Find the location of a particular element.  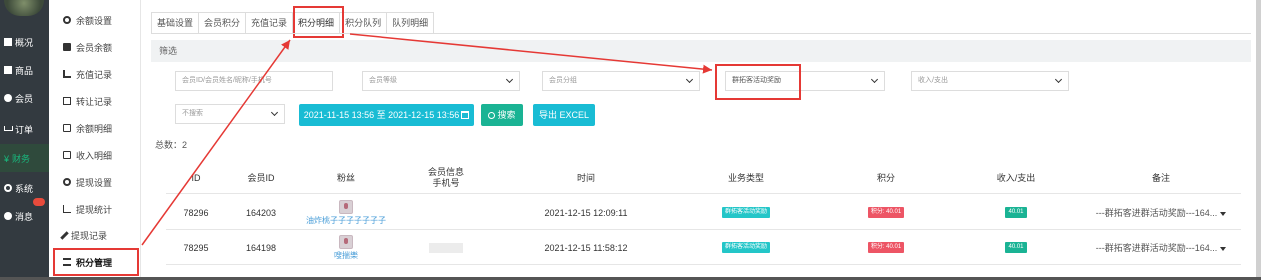

date-range-button: 2021-11-15 13:56 至 2021-12-15 13:56 is located at coordinates (386, 115).